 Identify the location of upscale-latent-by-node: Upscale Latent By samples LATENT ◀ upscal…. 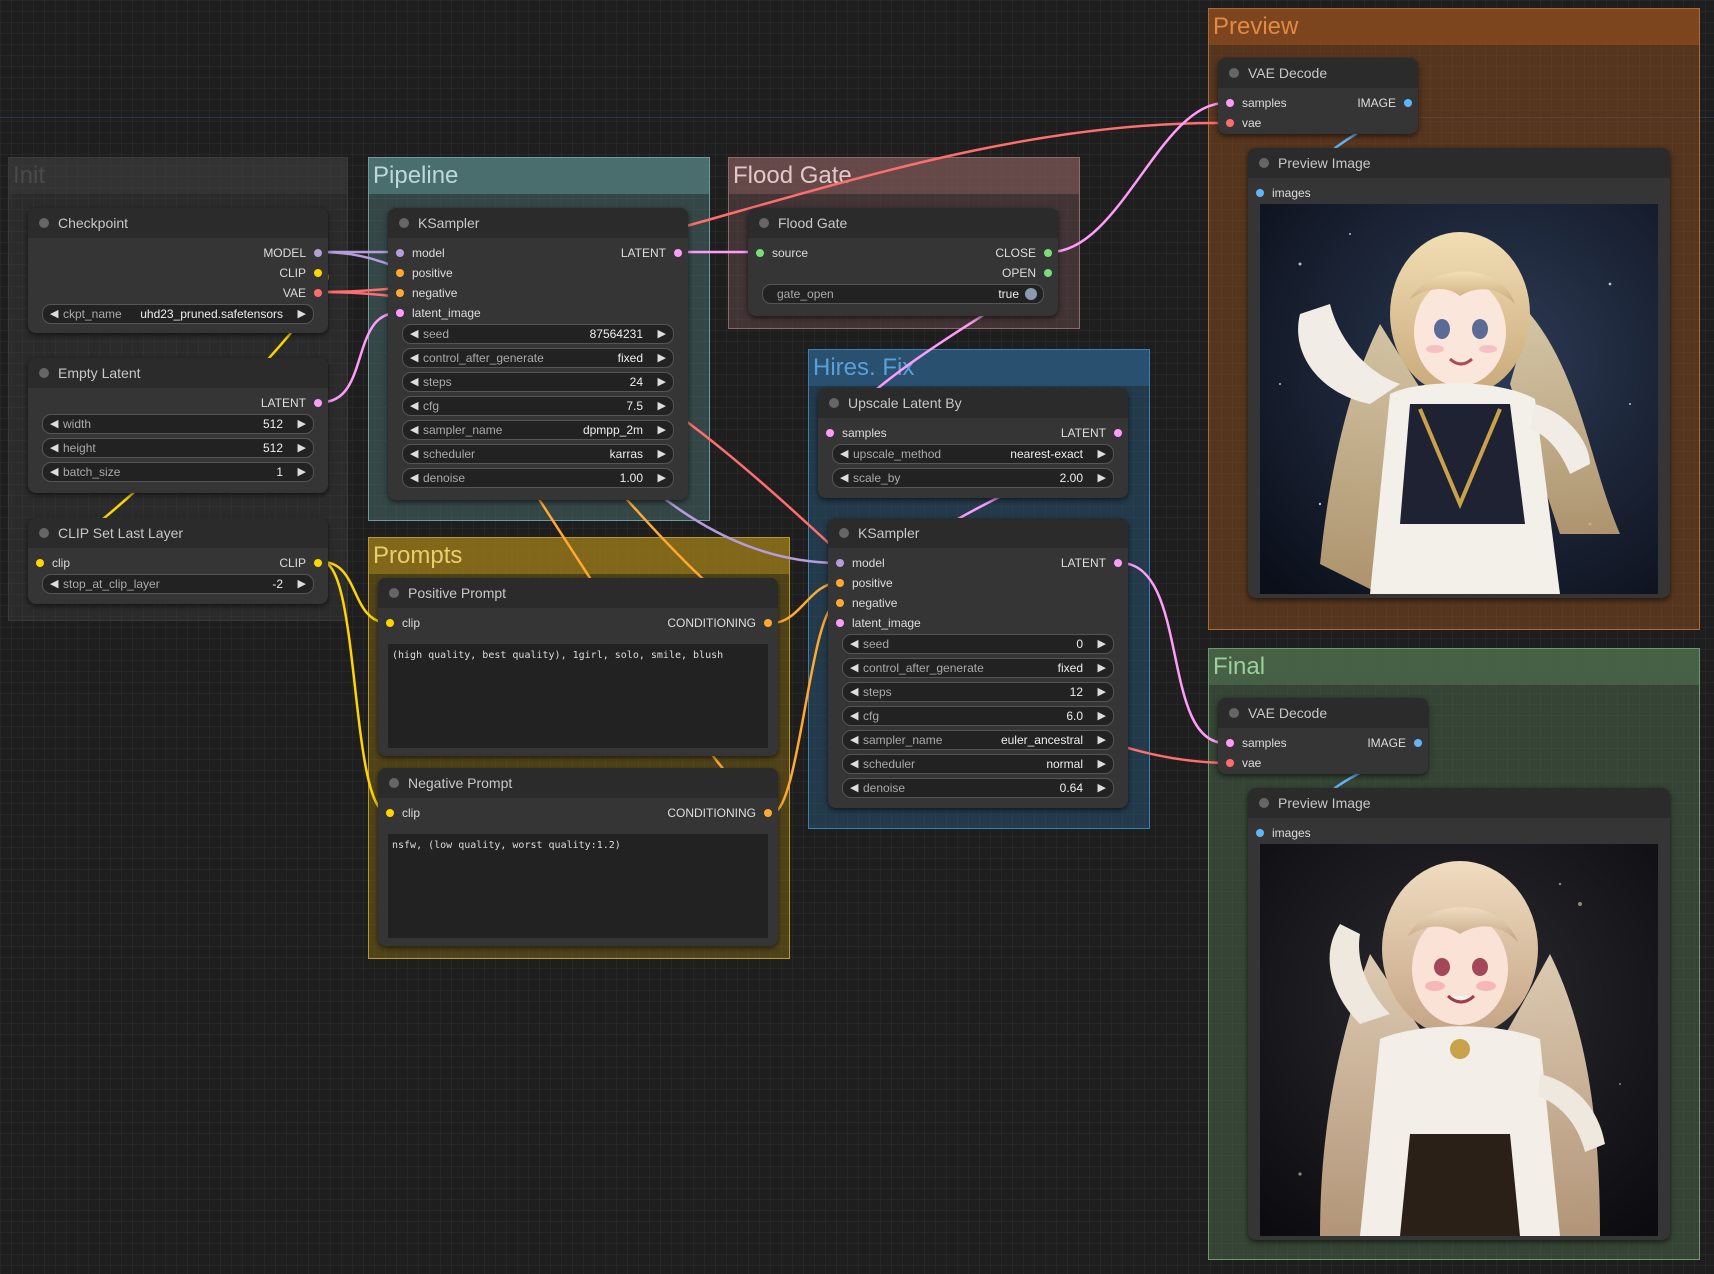
(973, 443).